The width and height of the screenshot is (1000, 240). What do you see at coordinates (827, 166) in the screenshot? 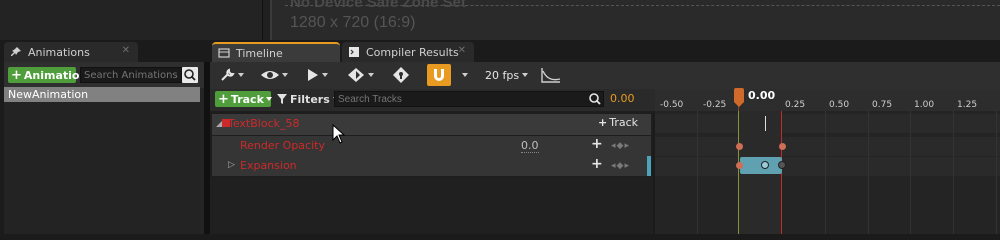
I see `timeline-lane-expansion` at bounding box center [827, 166].